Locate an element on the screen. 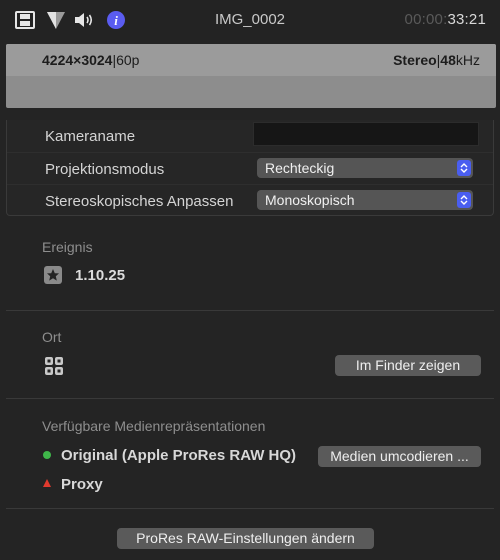 The image size is (500, 560). projection-popup: Rechteckig is located at coordinates (365, 168).